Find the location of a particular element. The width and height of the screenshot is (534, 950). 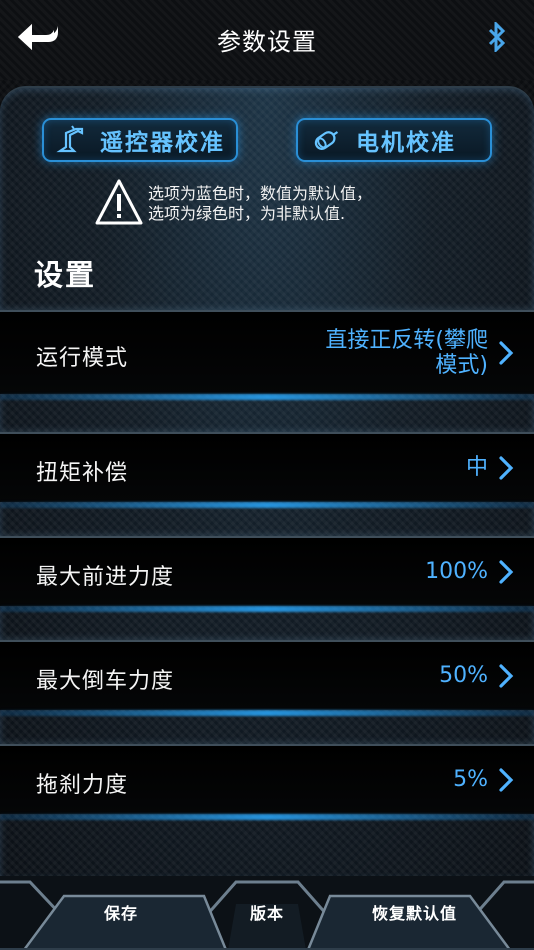

page-title: 参数设置 is located at coordinates (267, 42).